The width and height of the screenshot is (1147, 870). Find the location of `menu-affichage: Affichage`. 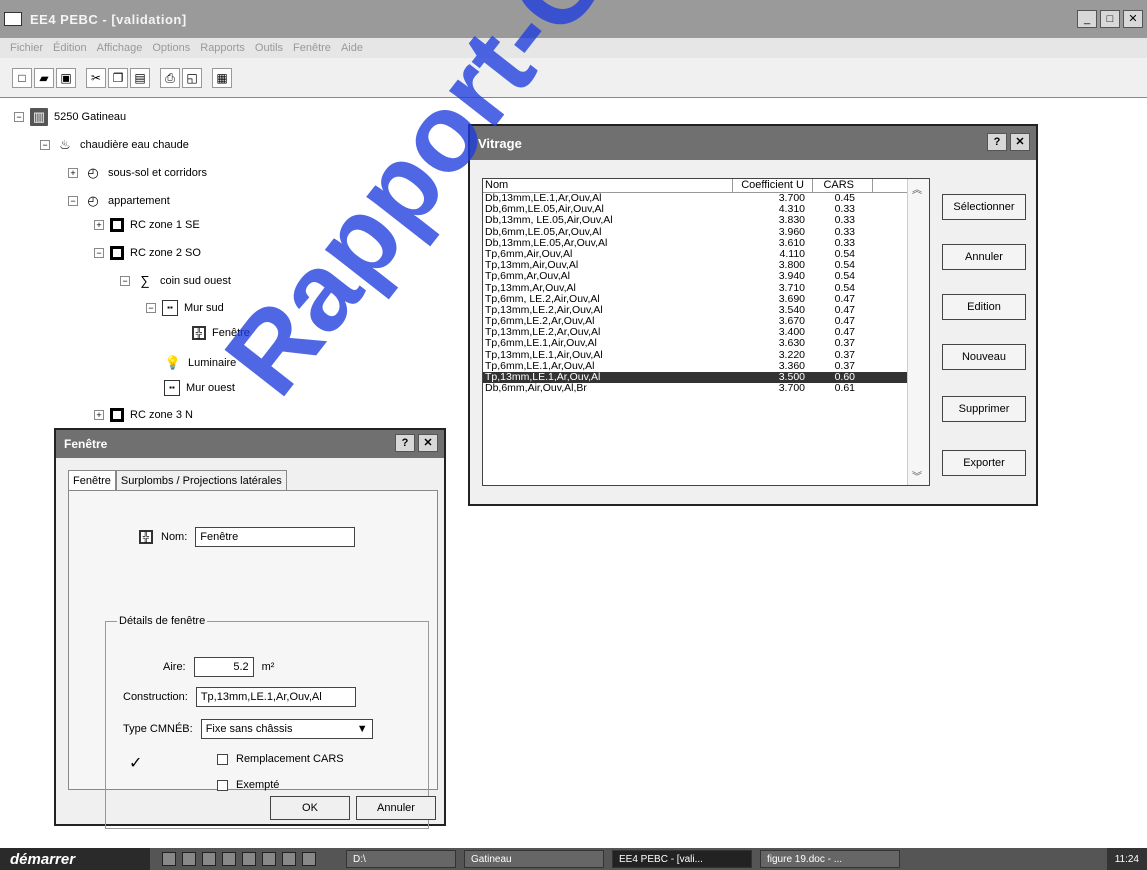

menu-affichage: Affichage is located at coordinates (120, 48).